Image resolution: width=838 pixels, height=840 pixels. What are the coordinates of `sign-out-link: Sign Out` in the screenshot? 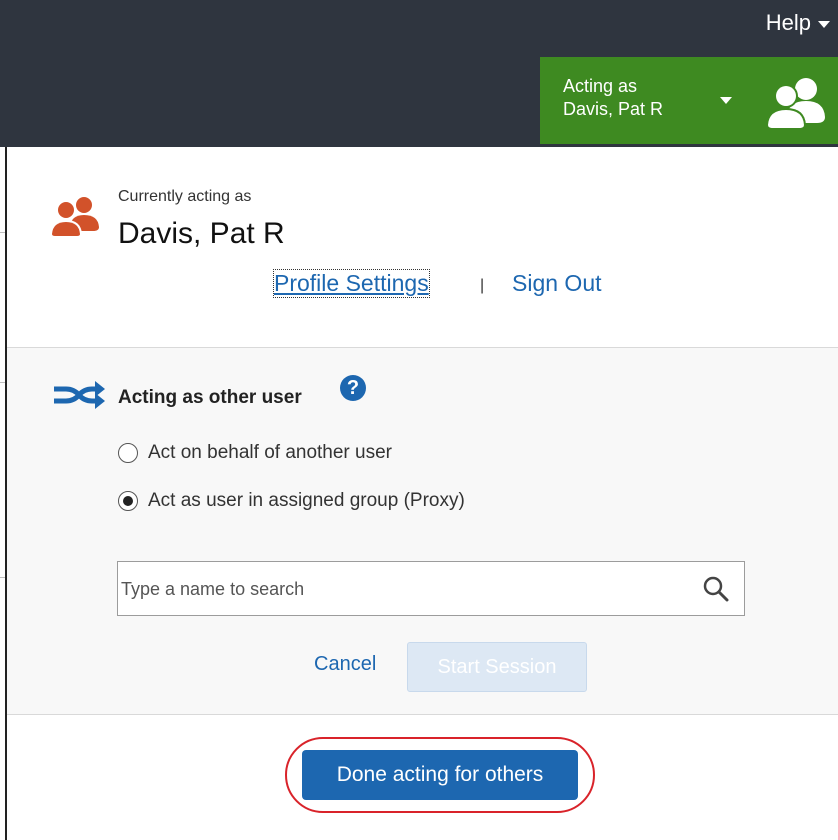 It's located at (557, 283).